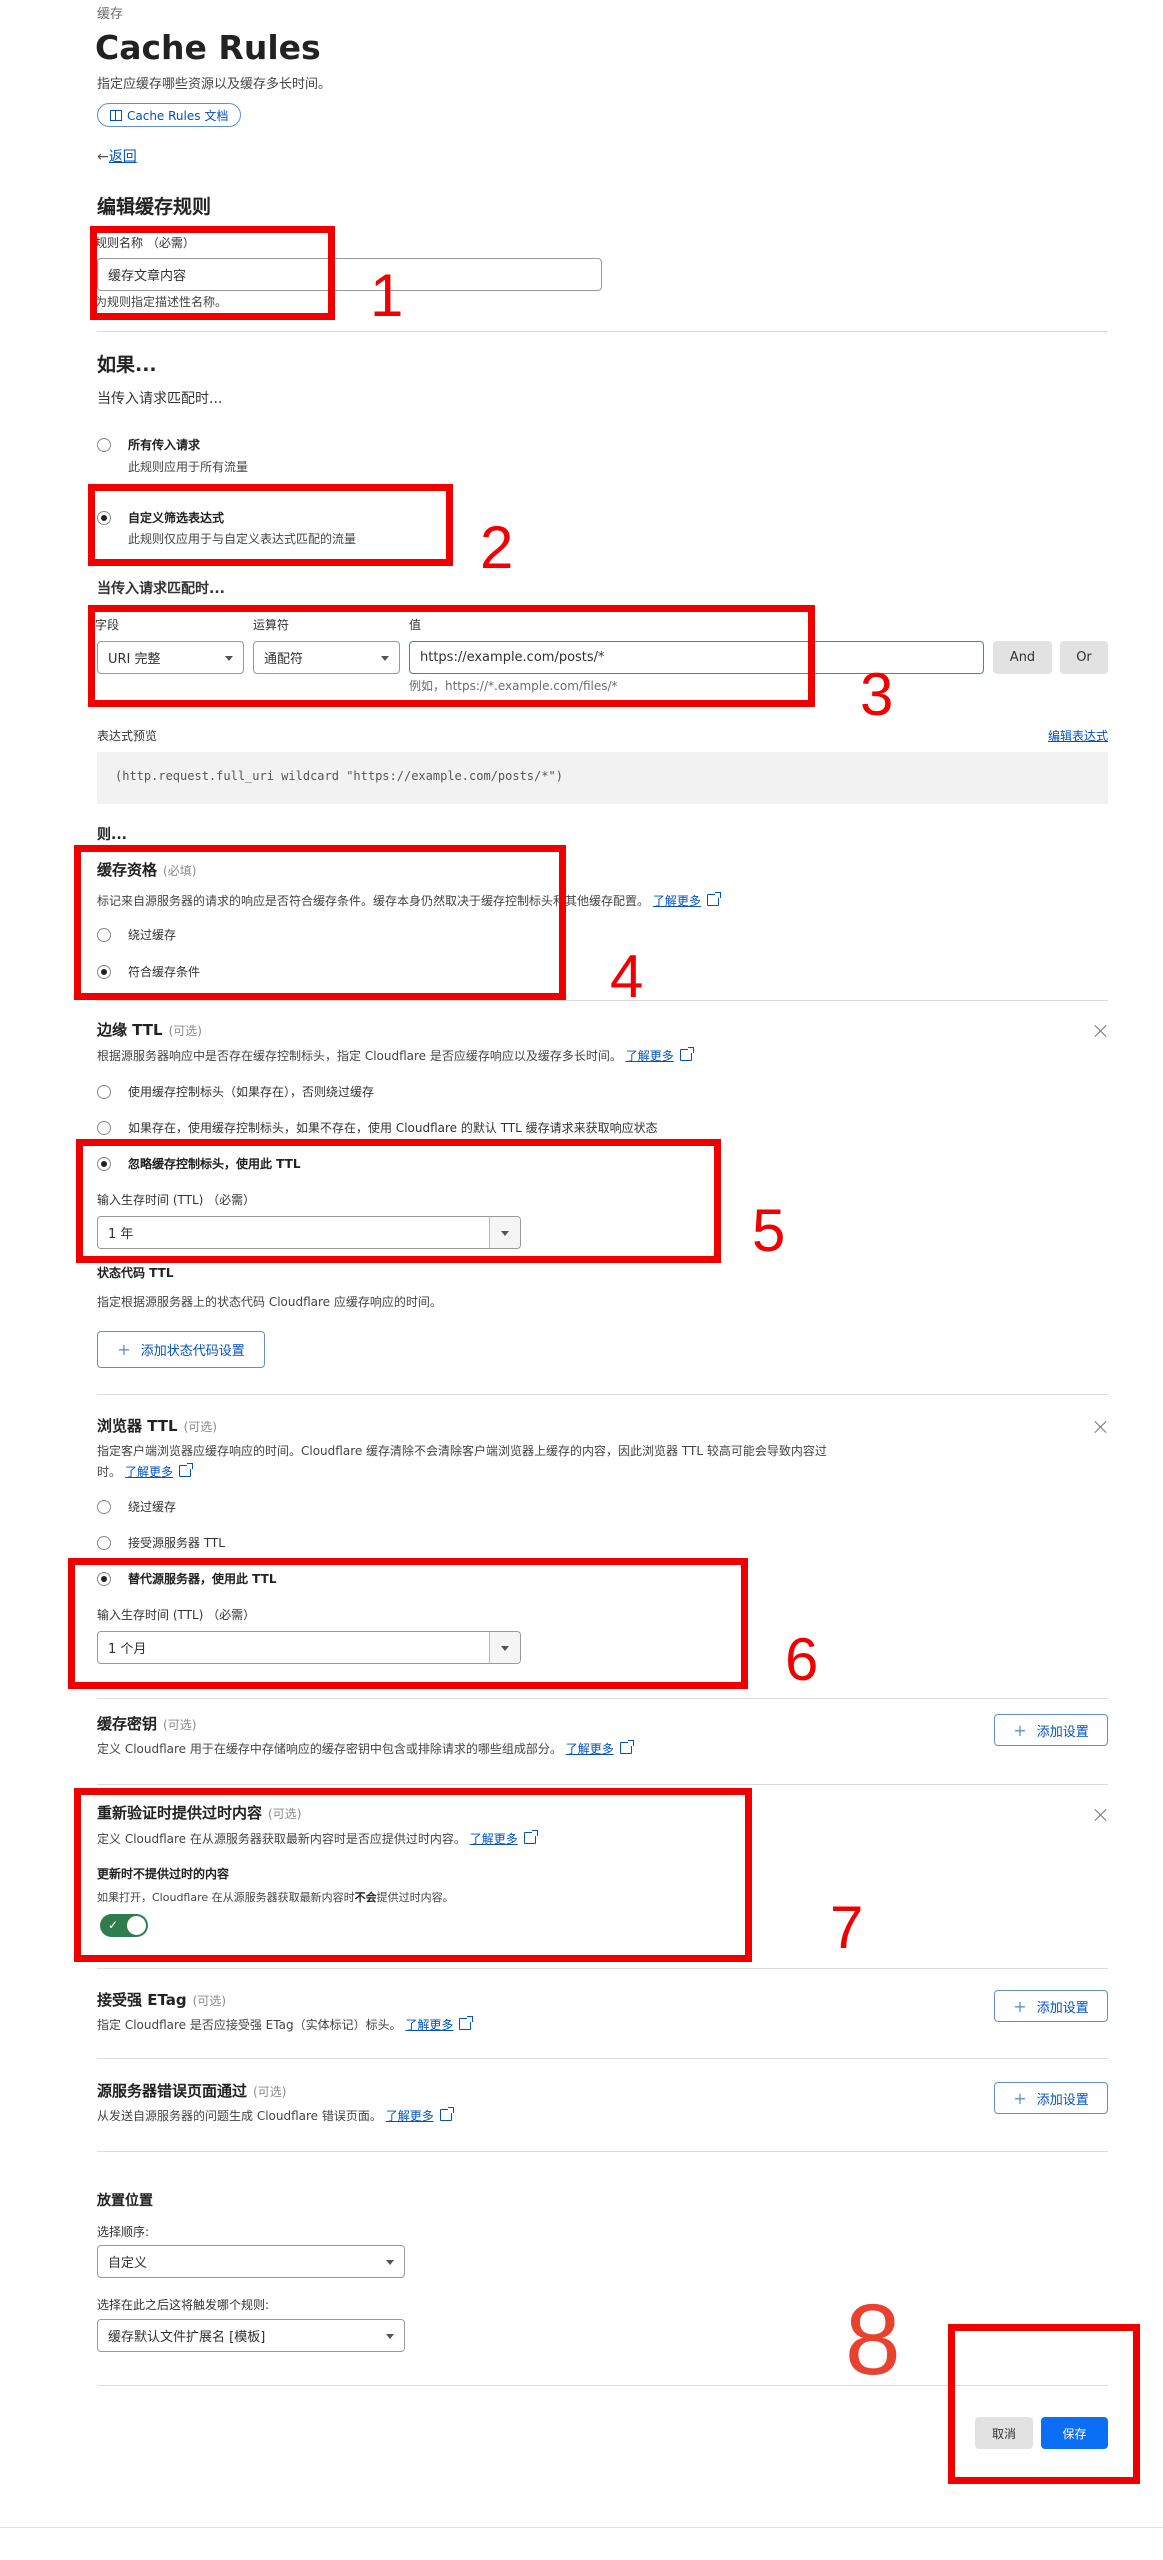  What do you see at coordinates (696, 657) in the screenshot?
I see `value-input: https://example.com/posts/*` at bounding box center [696, 657].